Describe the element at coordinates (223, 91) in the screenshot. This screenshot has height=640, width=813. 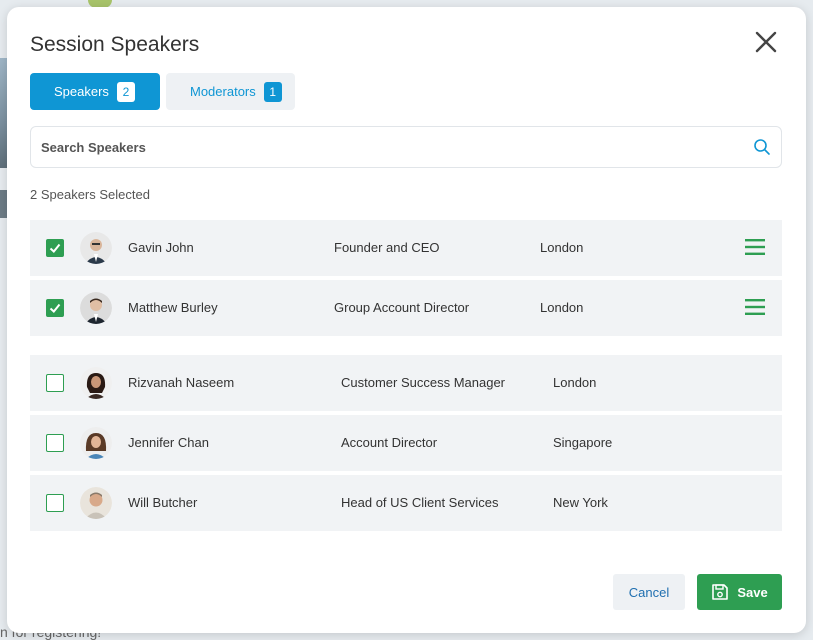
I see `tab-moderators-label: Moderators` at that location.